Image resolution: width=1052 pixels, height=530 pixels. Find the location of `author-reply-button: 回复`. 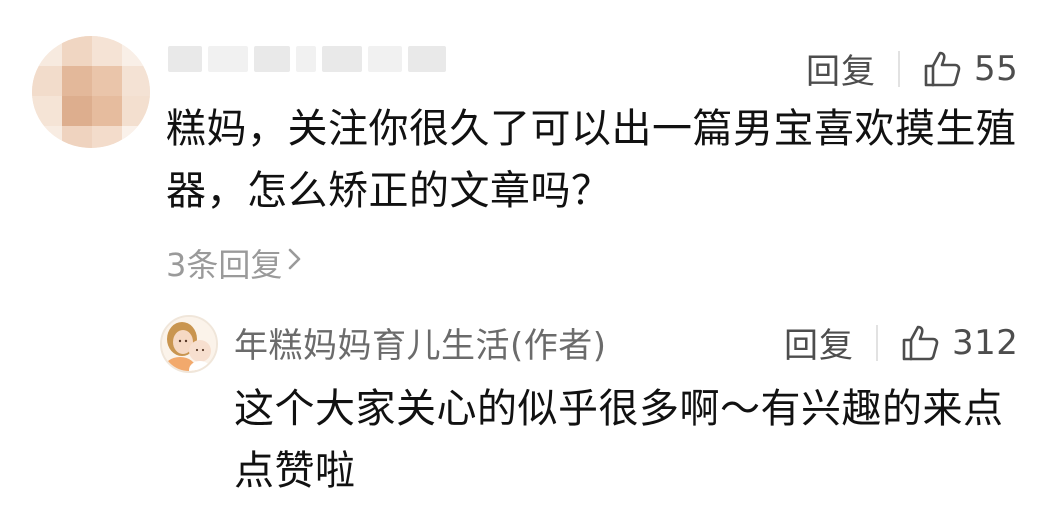

author-reply-button: 回复 is located at coordinates (819, 342).